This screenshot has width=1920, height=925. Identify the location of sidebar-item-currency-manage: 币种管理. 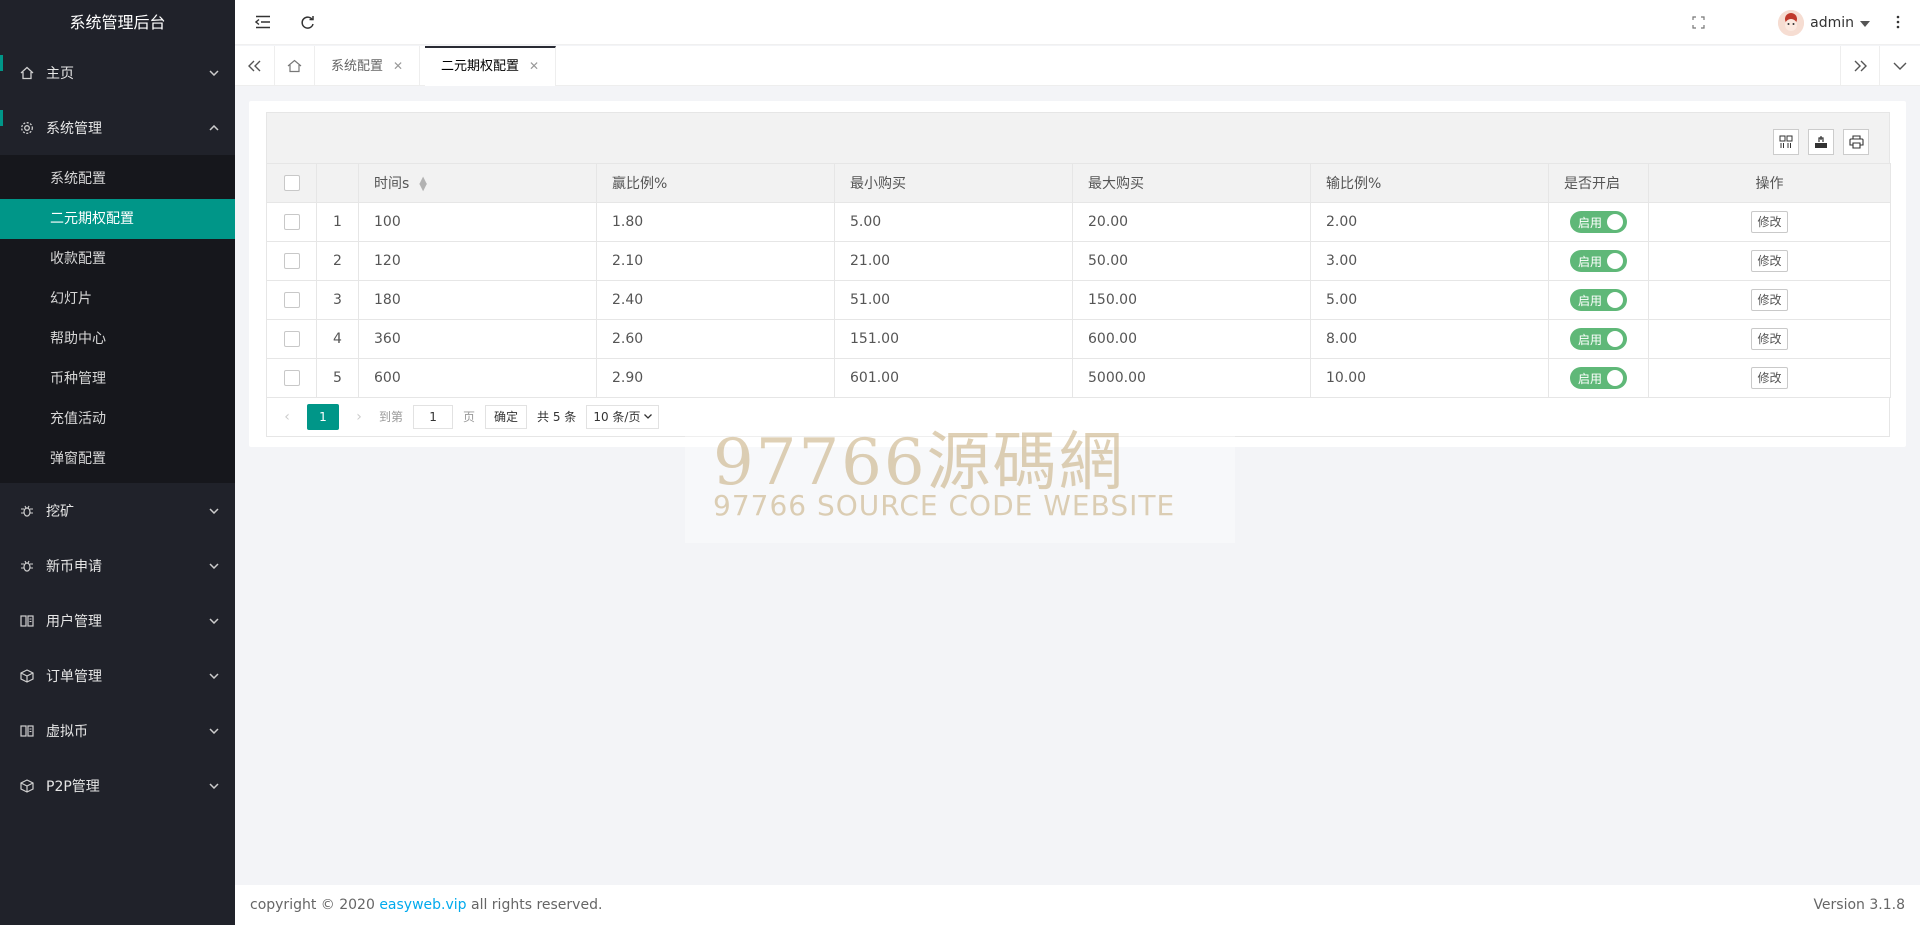
(117, 379).